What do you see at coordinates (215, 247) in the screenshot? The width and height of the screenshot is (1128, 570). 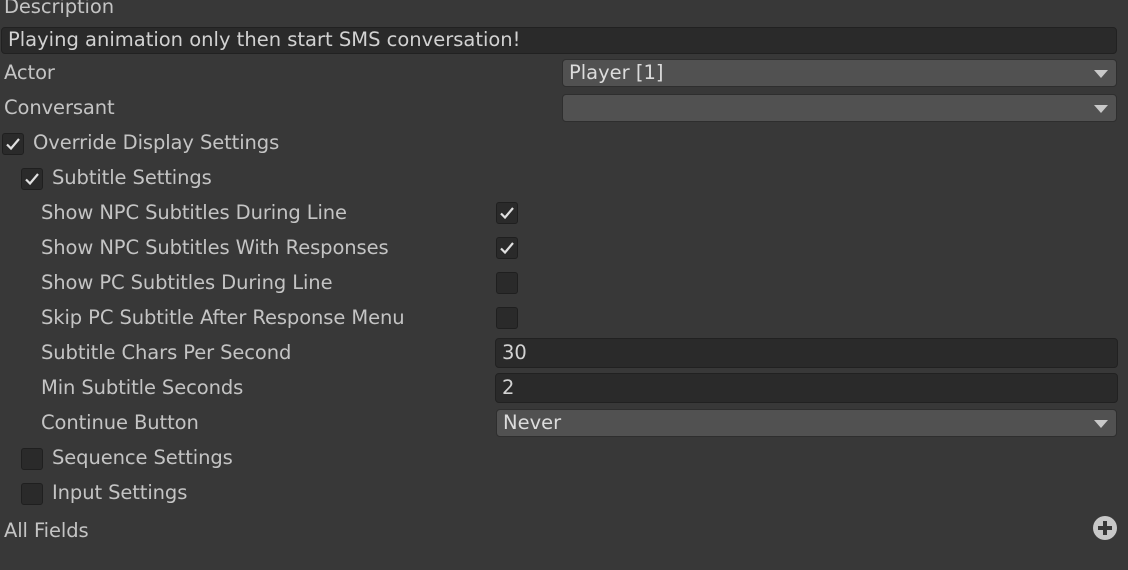 I see `show-npc-with-responses-label: Show NPC Subtitles With Responses` at bounding box center [215, 247].